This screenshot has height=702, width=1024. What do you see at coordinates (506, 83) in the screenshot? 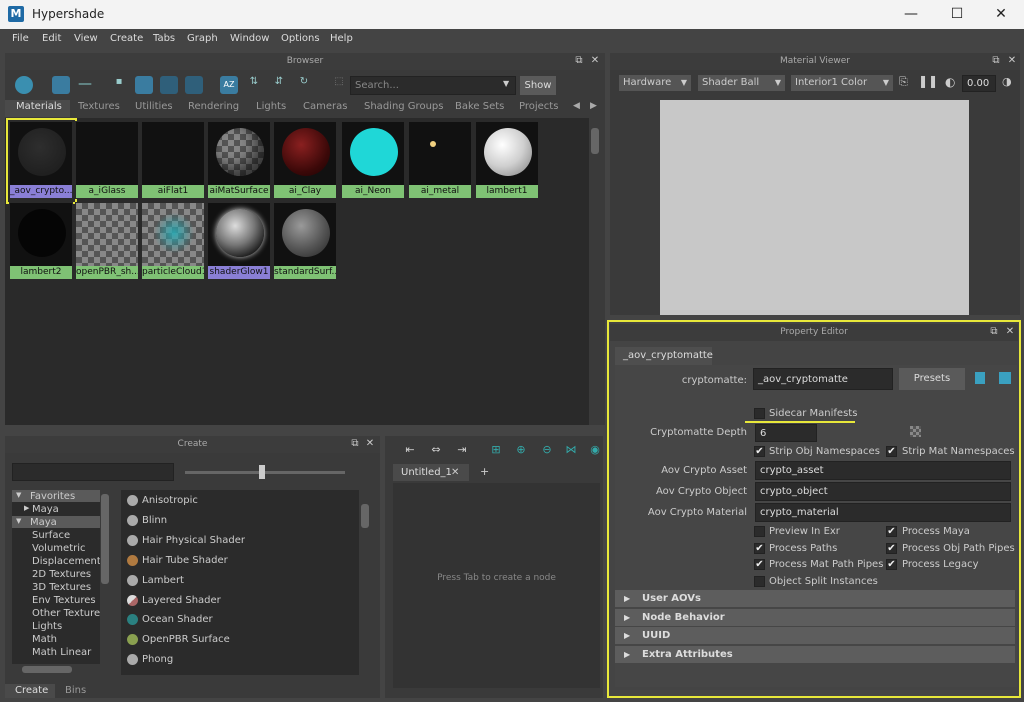
I see `search-dropdown-icon: ▼` at bounding box center [506, 83].